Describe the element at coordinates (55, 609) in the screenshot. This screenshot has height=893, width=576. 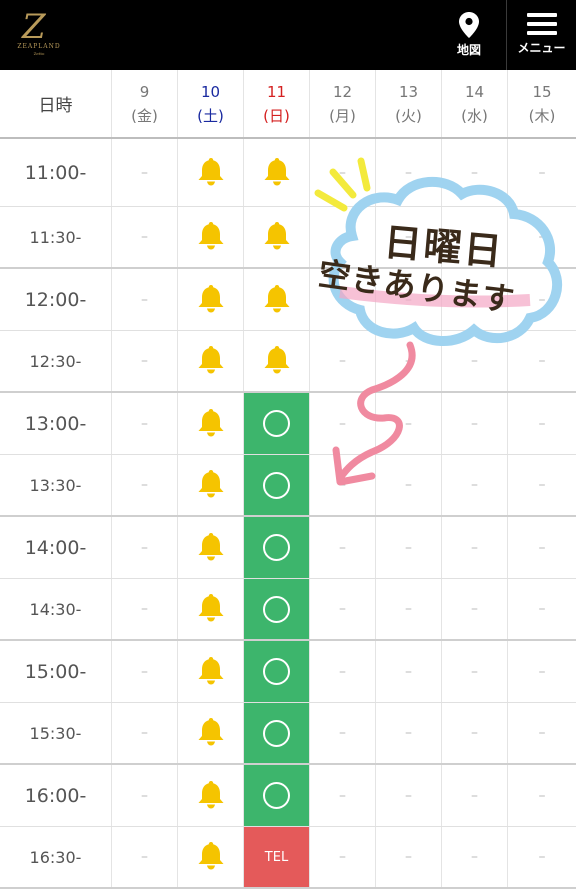
I see `time-label: 14:30-` at that location.